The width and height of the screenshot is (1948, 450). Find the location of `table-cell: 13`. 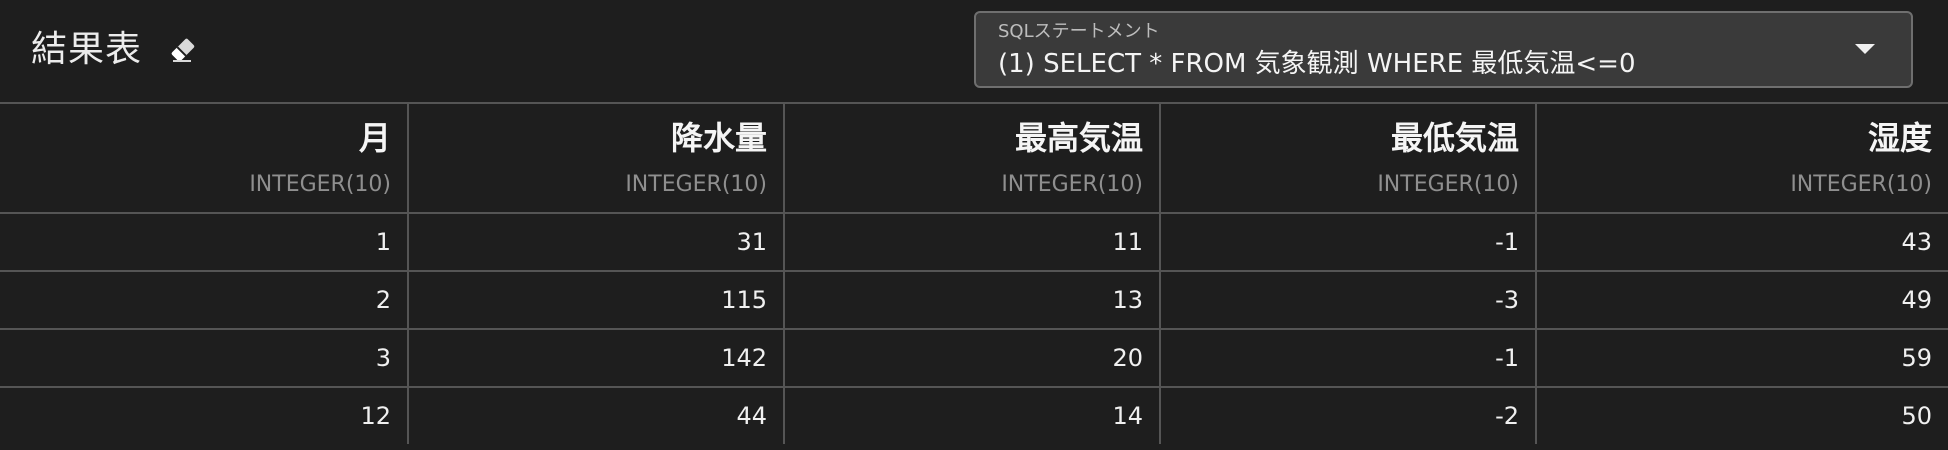

table-cell: 13 is located at coordinates (972, 300).